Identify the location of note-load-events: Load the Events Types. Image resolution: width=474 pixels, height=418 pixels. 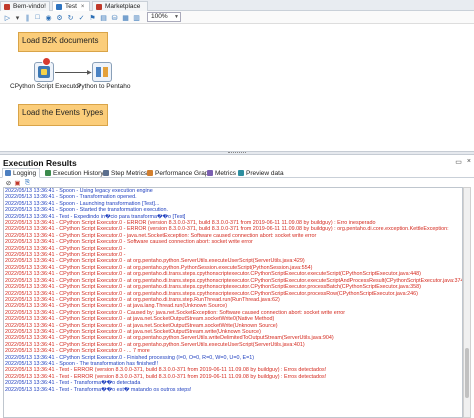
(63, 115).